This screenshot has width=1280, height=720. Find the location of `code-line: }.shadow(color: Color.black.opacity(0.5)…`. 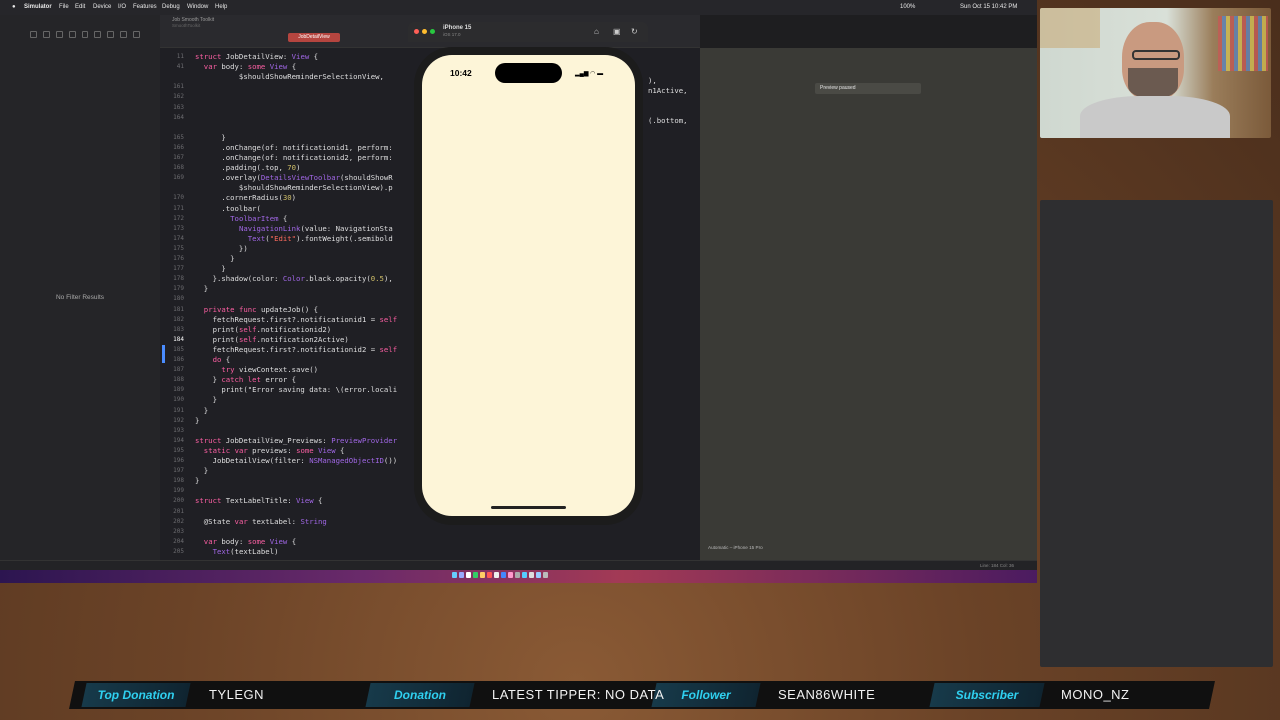

code-line: }.shadow(color: Color.black.opacity(0.5)… is located at coordinates (294, 279).